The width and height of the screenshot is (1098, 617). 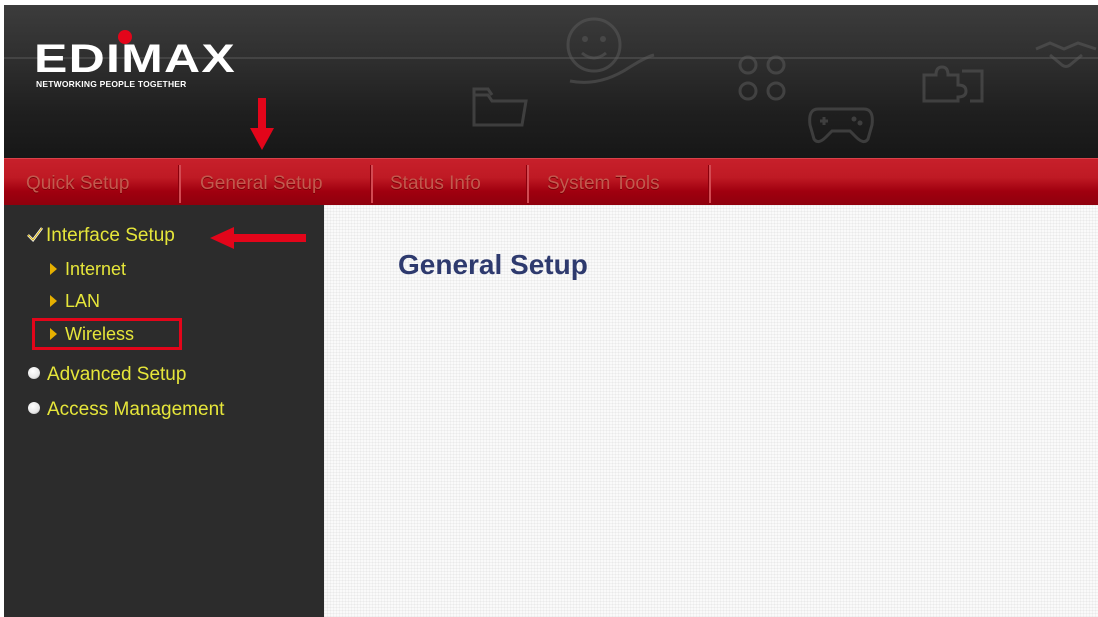 I want to click on logo-red-dot, so click(x=125, y=37).